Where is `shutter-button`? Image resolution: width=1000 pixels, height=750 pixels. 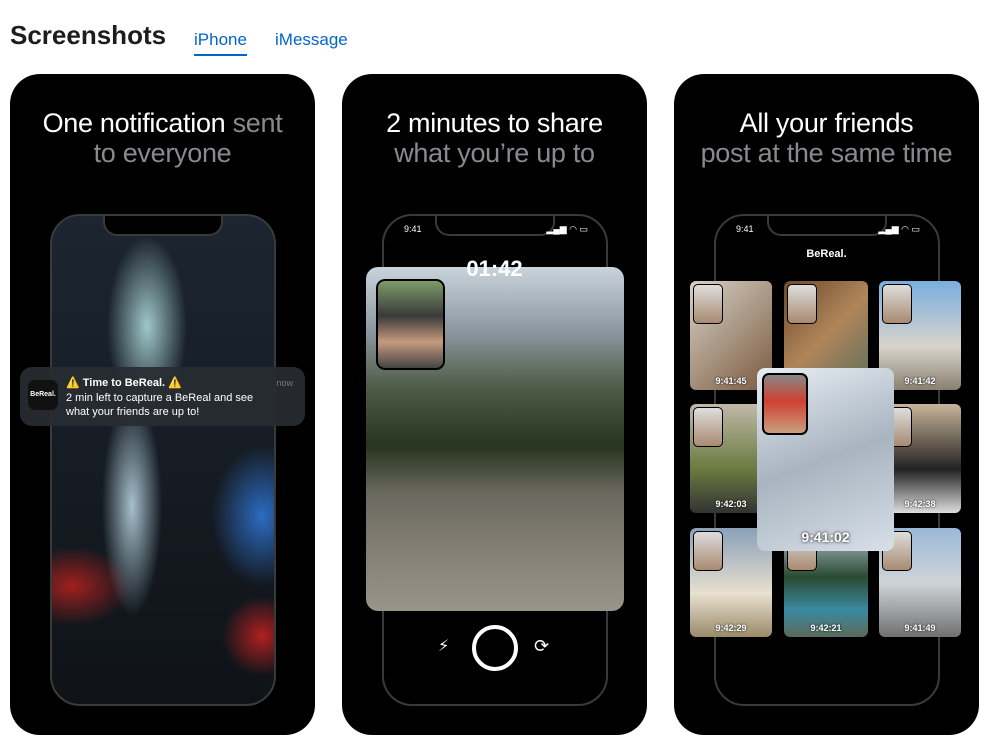 shutter-button is located at coordinates (495, 648).